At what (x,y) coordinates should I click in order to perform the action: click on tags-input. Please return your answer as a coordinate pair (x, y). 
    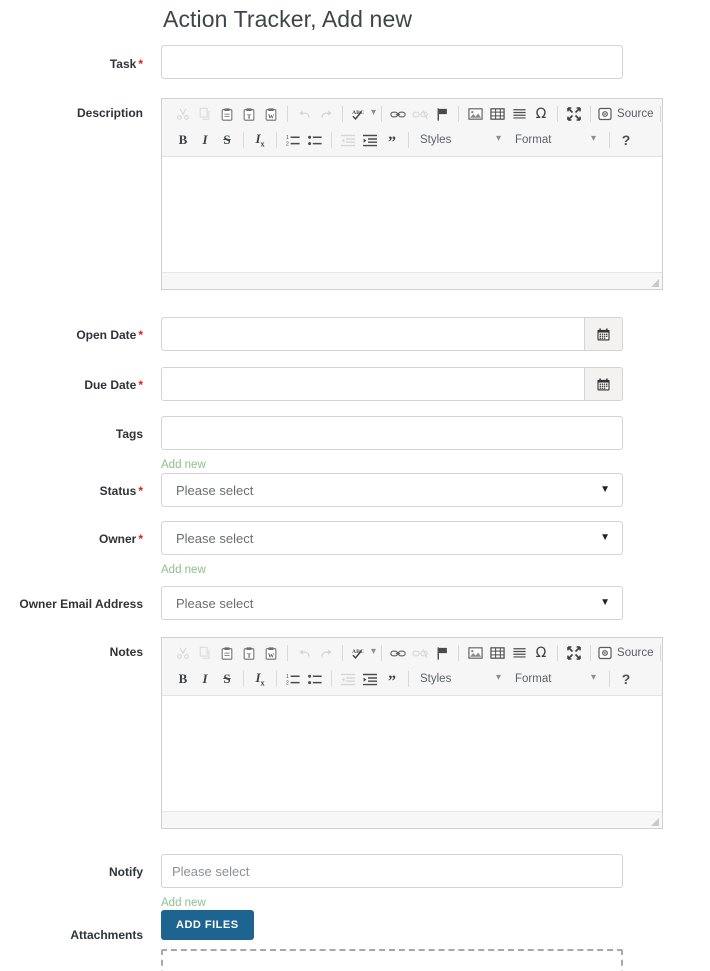
    Looking at the image, I should click on (392, 433).